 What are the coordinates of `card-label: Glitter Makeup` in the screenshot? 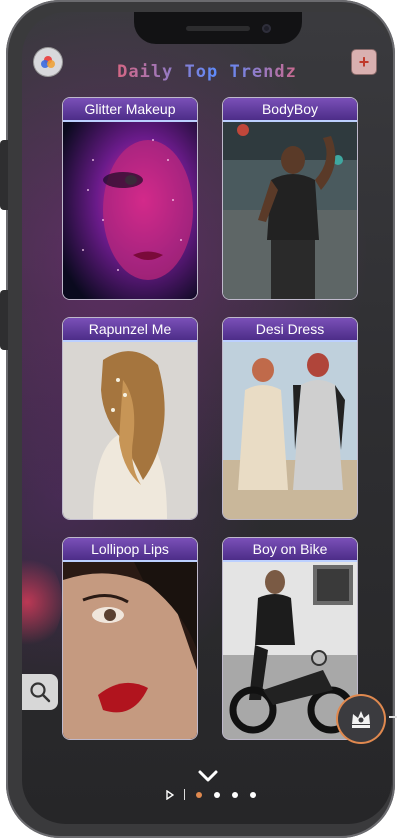 It's located at (130, 110).